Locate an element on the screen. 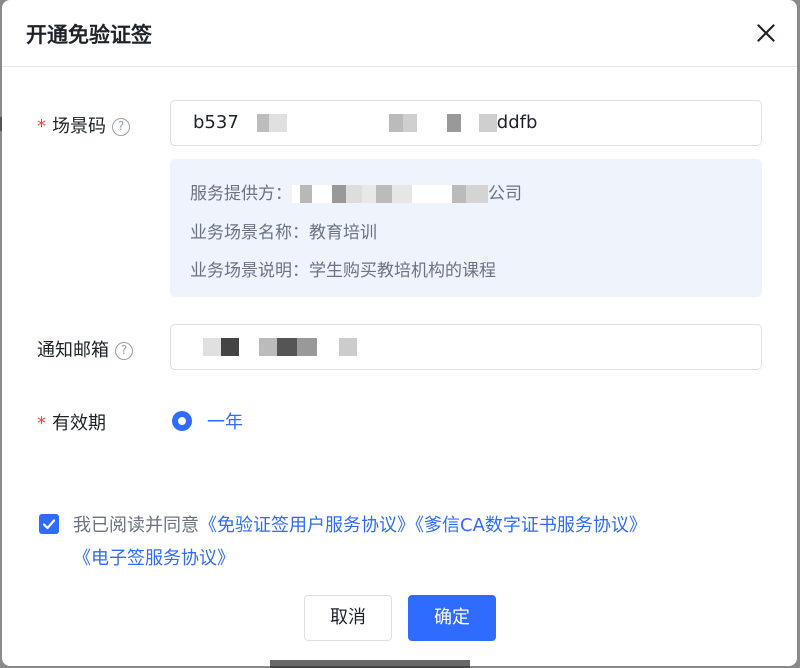 The width and height of the screenshot is (800, 668). agreement-link-esign: 《电子签服务协议》 is located at coordinates (154, 558).